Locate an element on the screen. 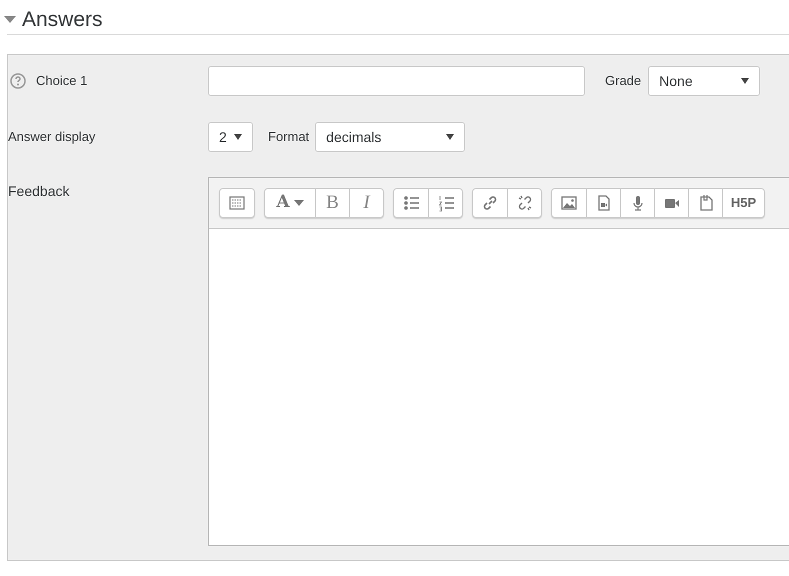 Image resolution: width=789 pixels, height=576 pixels. format-label: Format is located at coordinates (289, 137).